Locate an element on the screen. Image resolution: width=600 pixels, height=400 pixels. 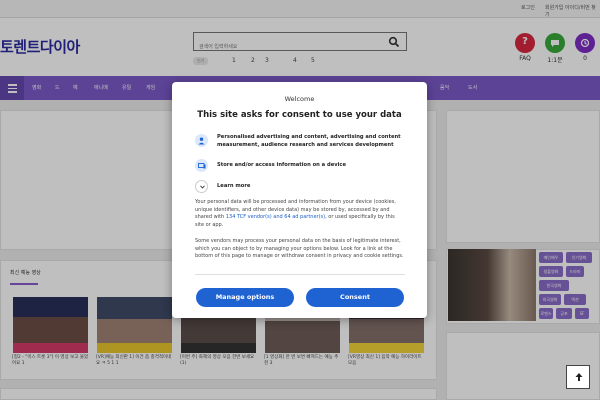
manage-options-button: Manage options is located at coordinates (245, 297).